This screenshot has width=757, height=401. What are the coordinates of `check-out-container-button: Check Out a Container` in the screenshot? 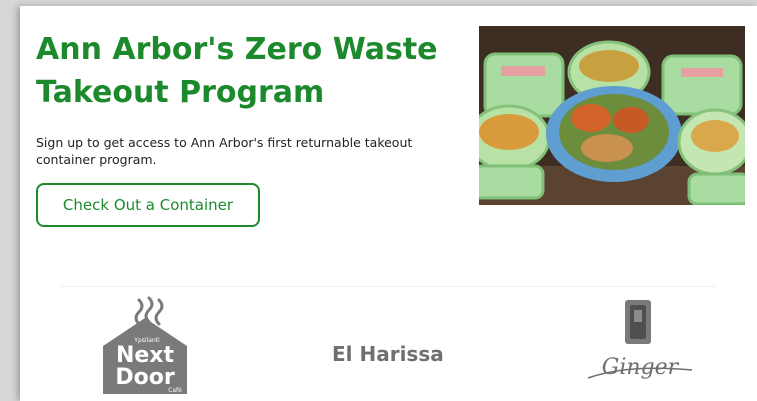 It's located at (148, 205).